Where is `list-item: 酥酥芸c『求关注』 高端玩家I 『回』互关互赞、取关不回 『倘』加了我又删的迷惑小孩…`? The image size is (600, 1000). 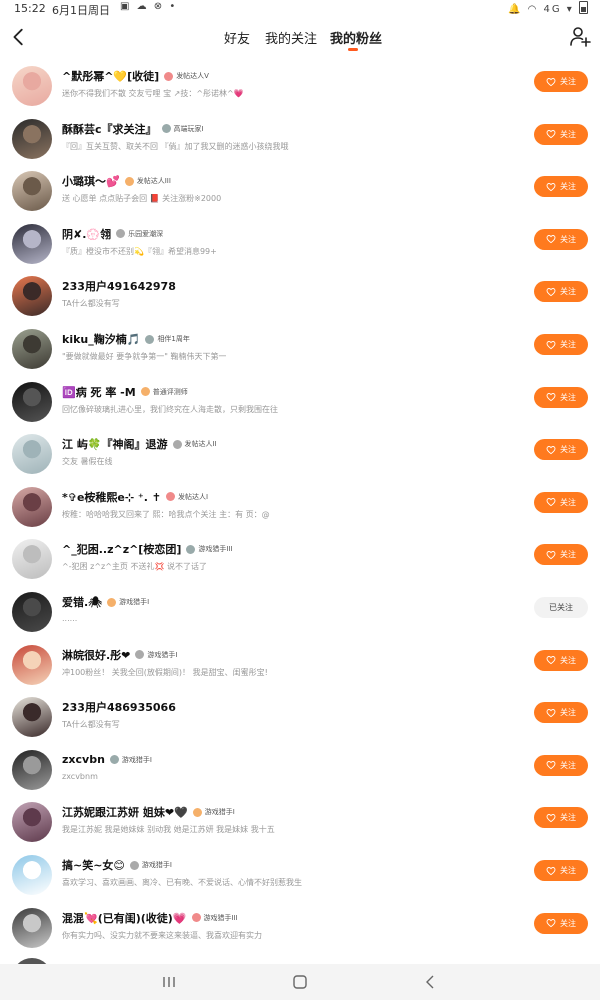
list-item: 酥酥芸c『求关注』 高端玩家I 『回』互关互赞、取关不回 『倘』加了我又删的迷惑小孩… is located at coordinates (300, 144).